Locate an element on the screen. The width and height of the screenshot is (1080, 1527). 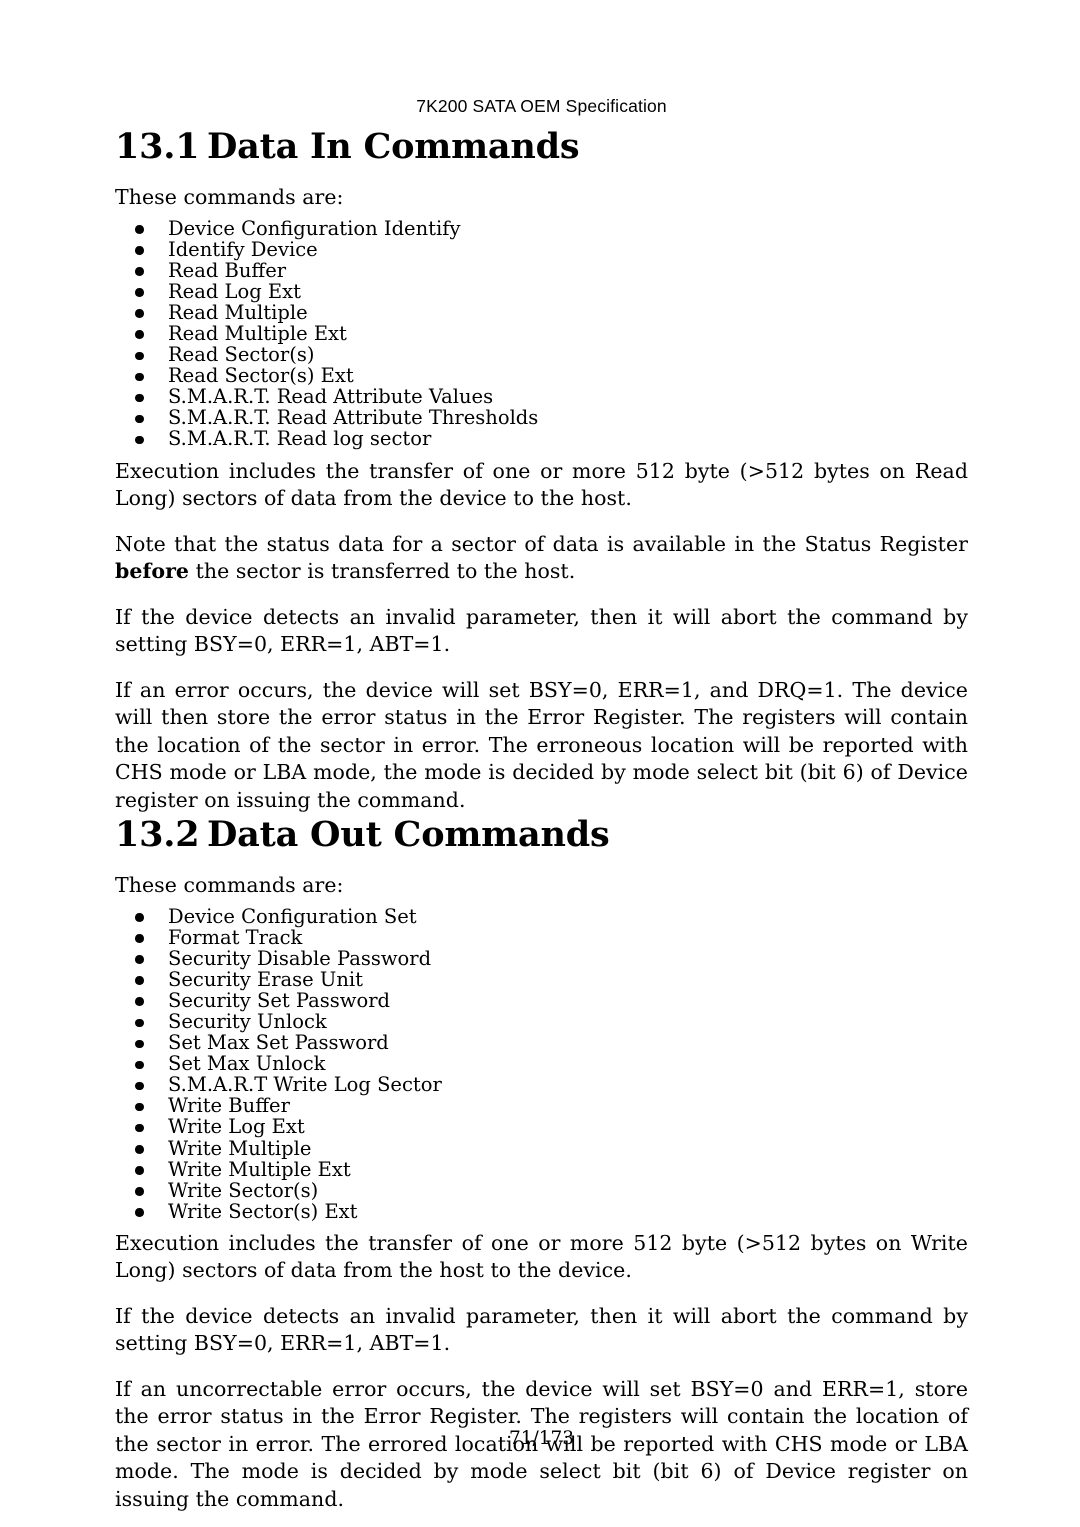
running-header: 7K200 SATA OEM Specification is located at coordinates (541, 106).